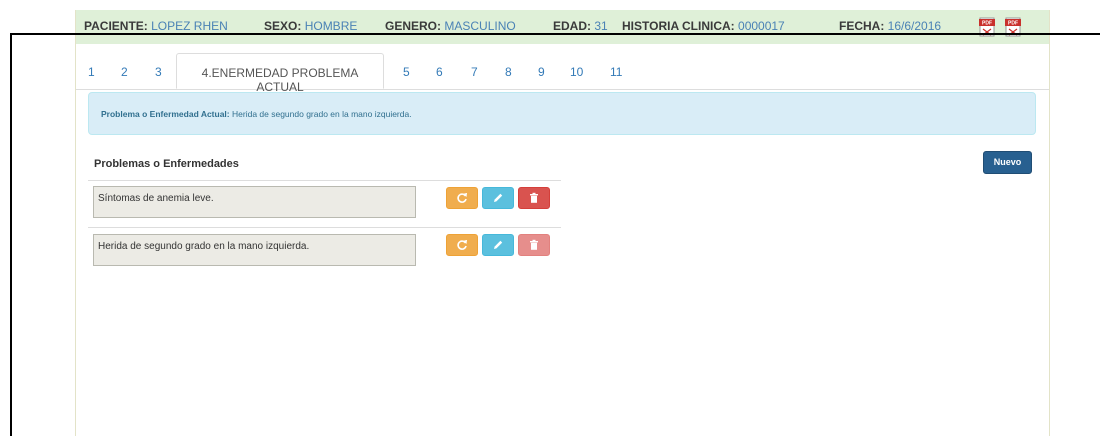 This screenshot has width=1100, height=436. What do you see at coordinates (439, 72) in the screenshot?
I see `tab-6: 6` at bounding box center [439, 72].